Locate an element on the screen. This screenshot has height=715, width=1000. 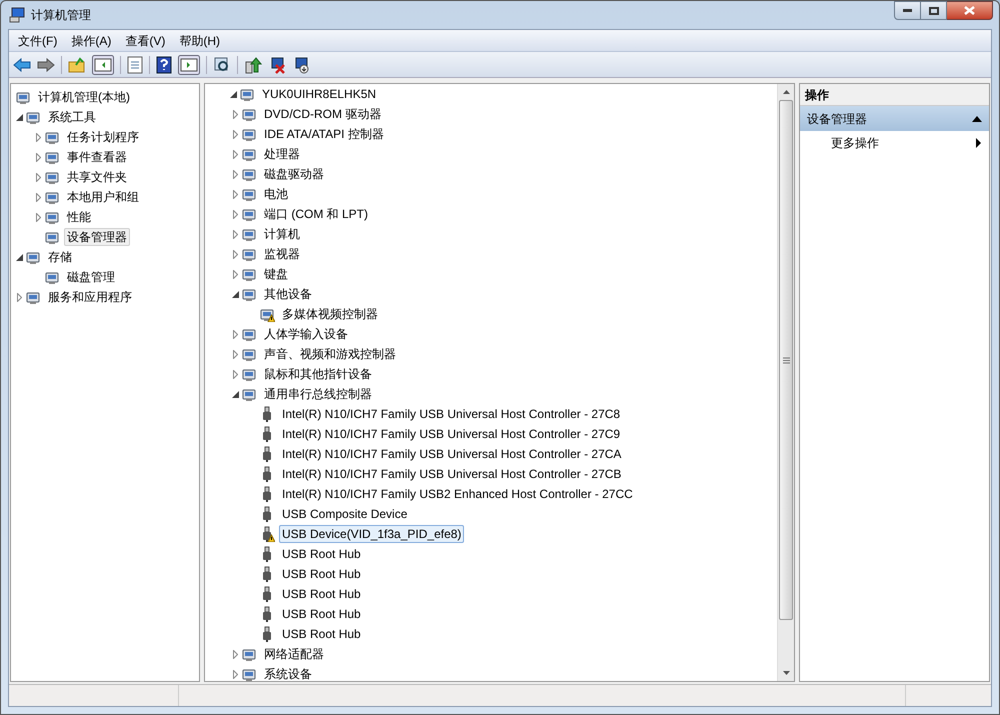
tree-item: 系统工具 is located at coordinates (72, 117).